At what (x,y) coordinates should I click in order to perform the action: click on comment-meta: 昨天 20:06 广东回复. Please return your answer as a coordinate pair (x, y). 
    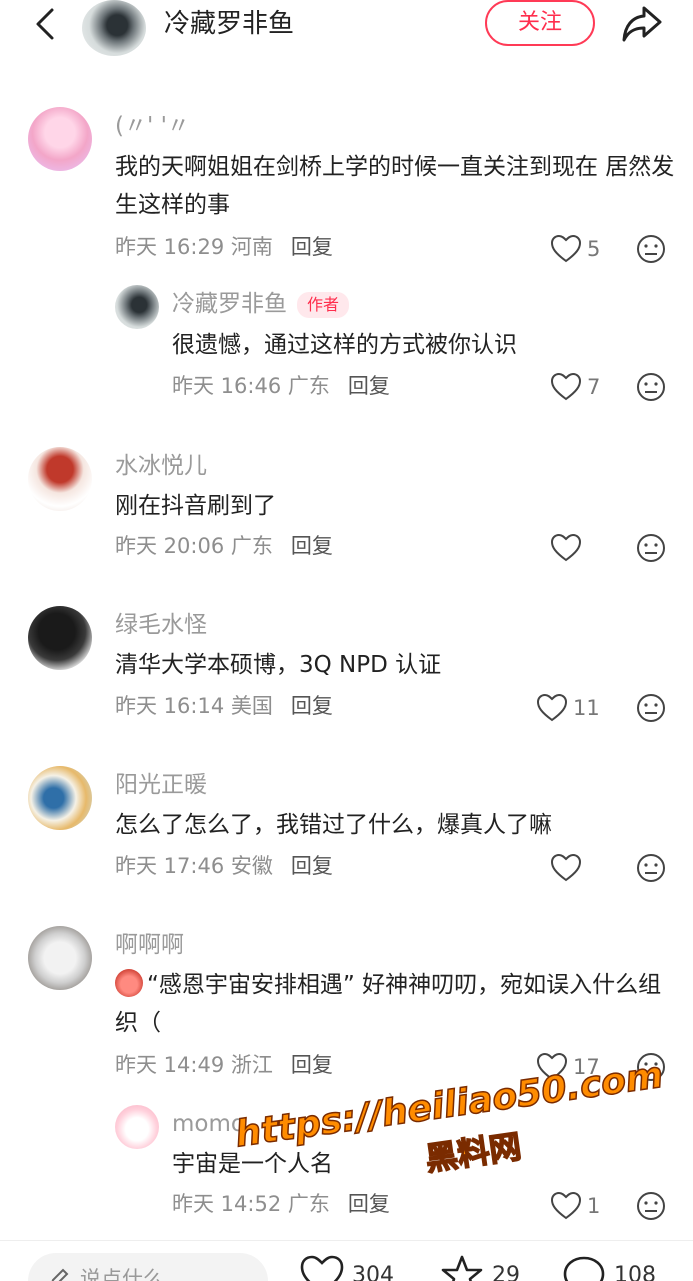
    Looking at the image, I should click on (224, 546).